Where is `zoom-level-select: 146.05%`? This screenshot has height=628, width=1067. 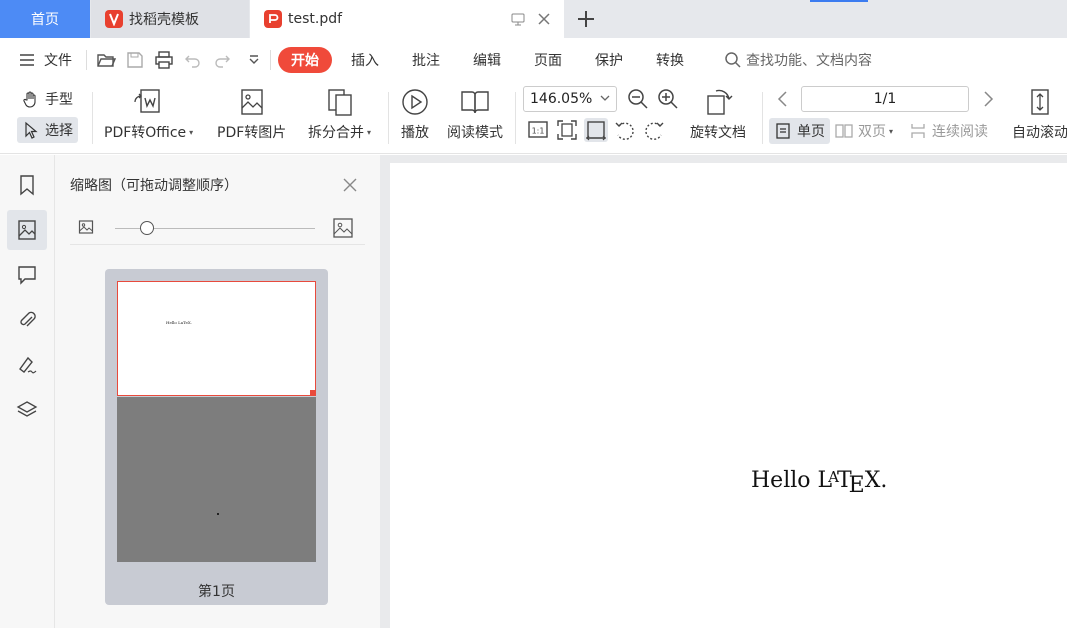 zoom-level-select: 146.05% is located at coordinates (570, 99).